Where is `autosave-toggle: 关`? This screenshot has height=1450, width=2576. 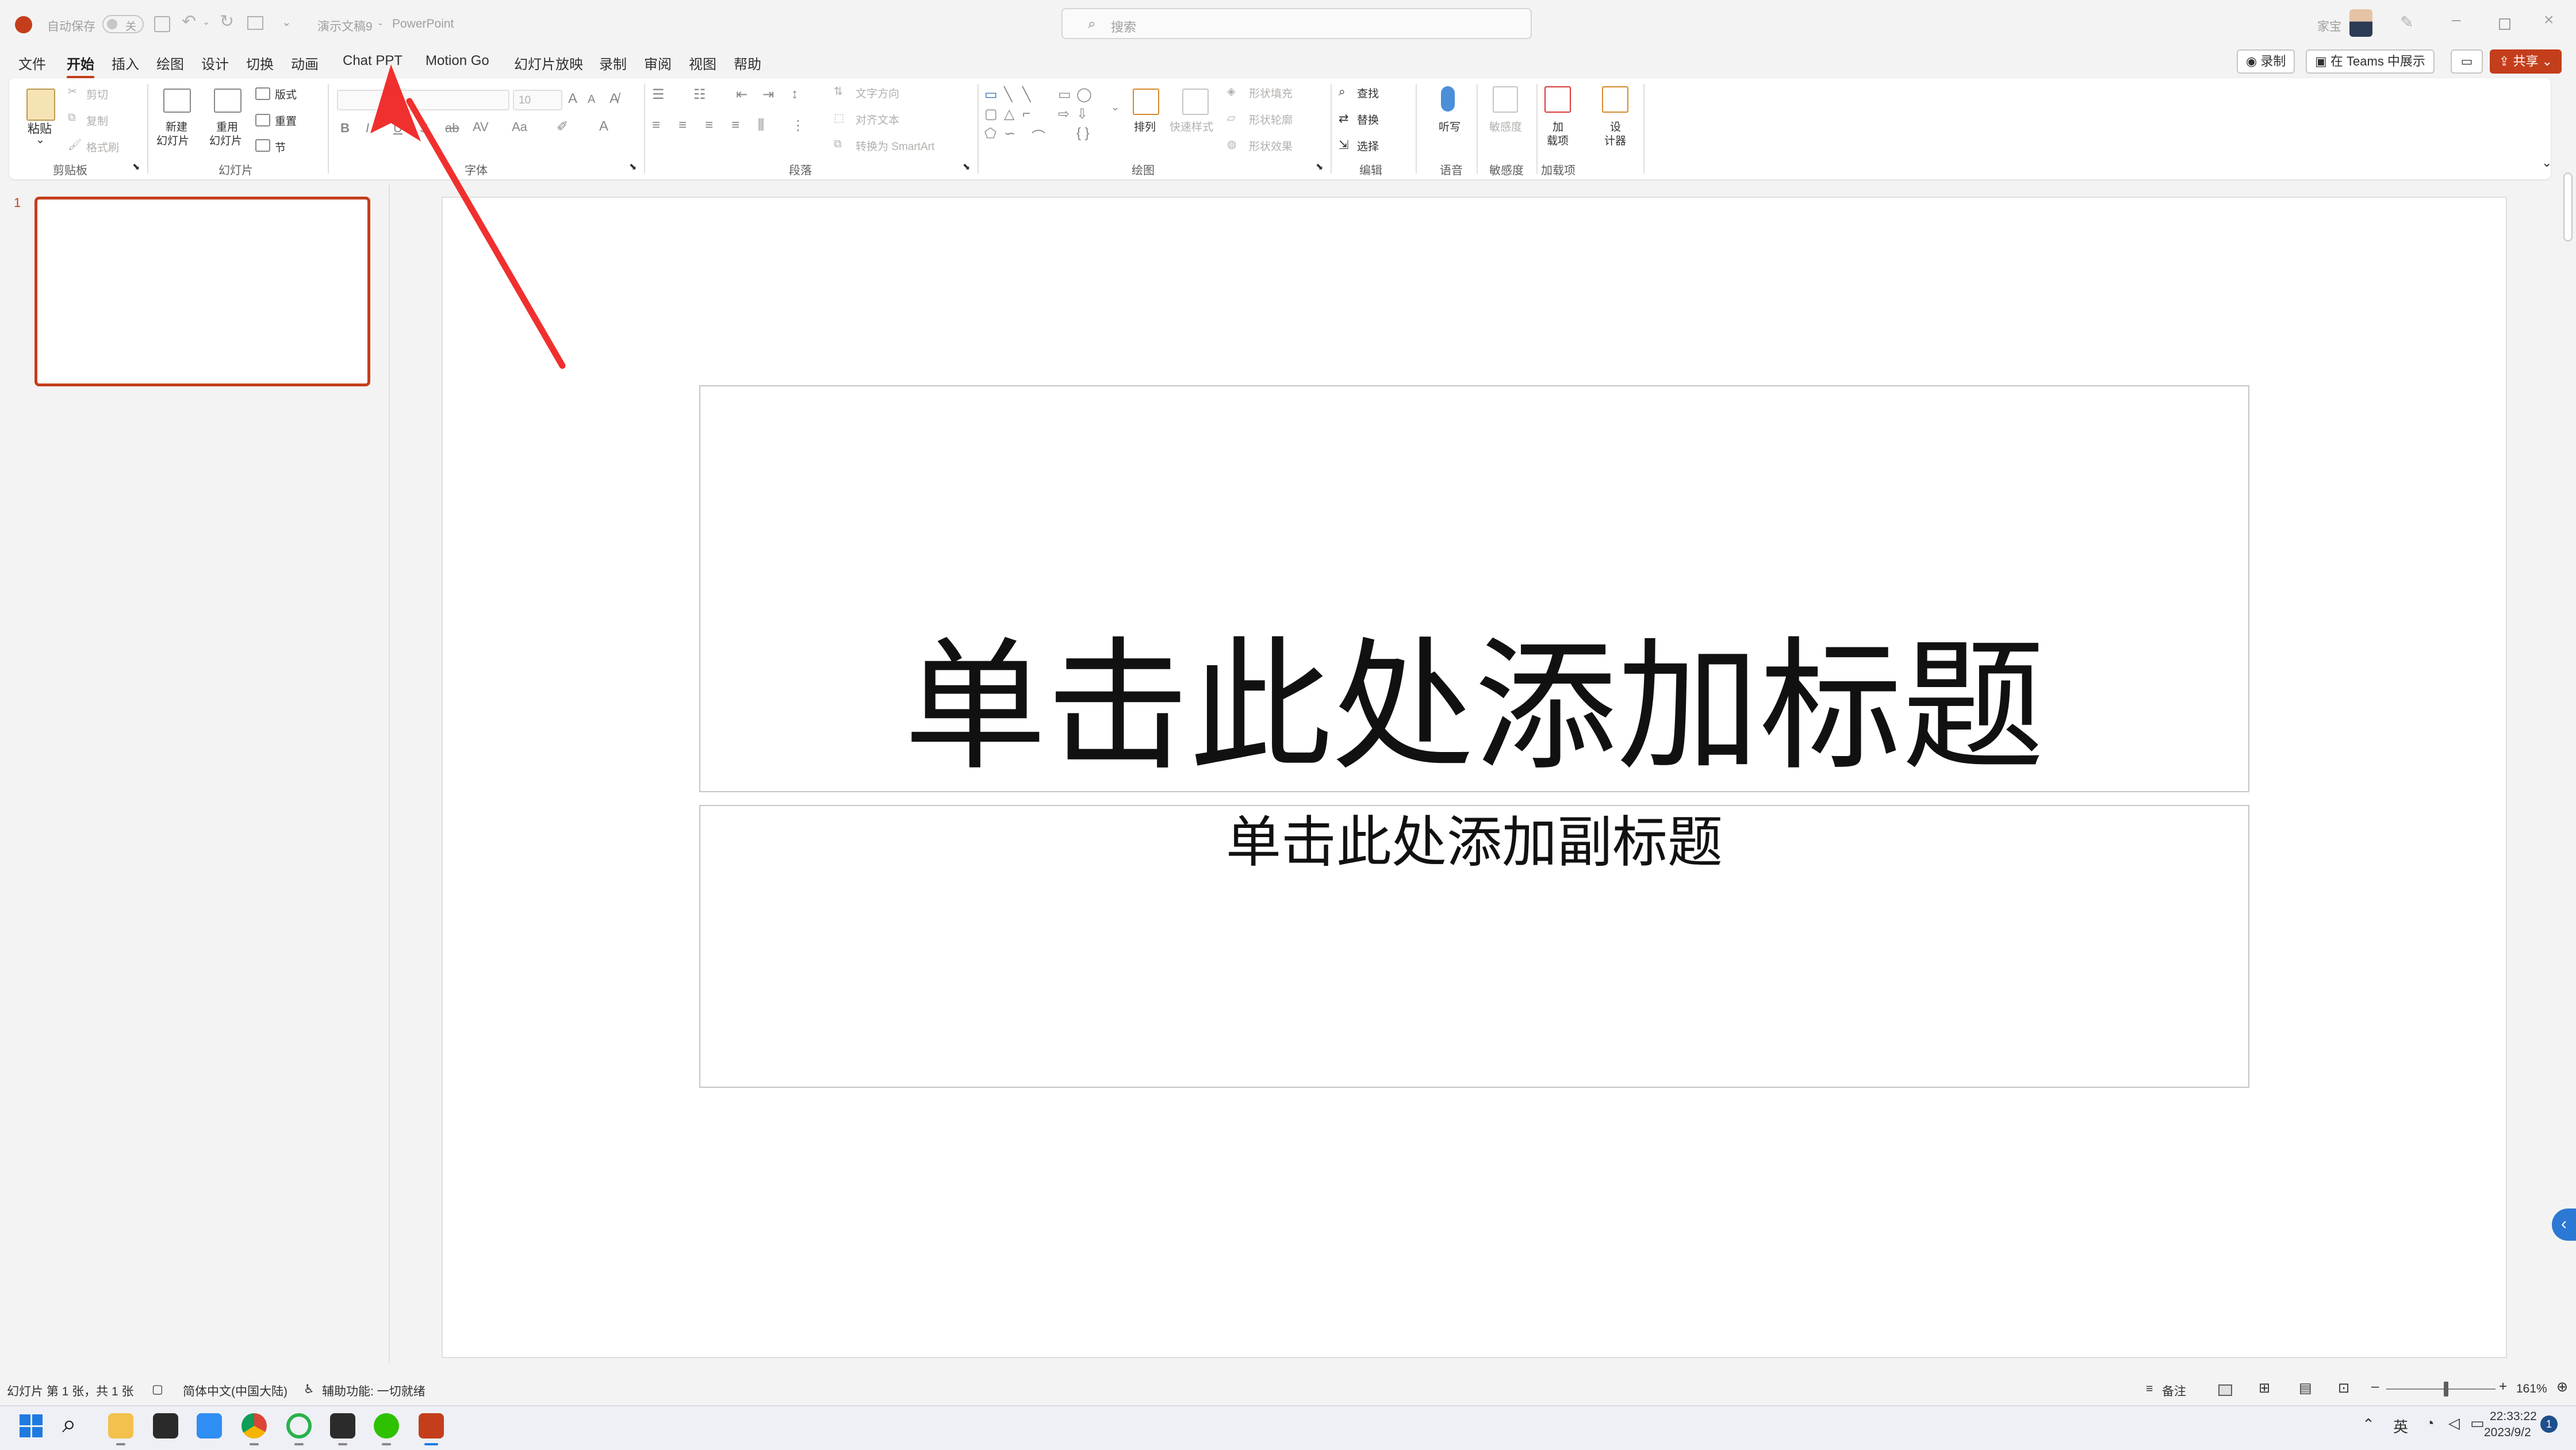
autosave-toggle: 关 is located at coordinates (123, 24).